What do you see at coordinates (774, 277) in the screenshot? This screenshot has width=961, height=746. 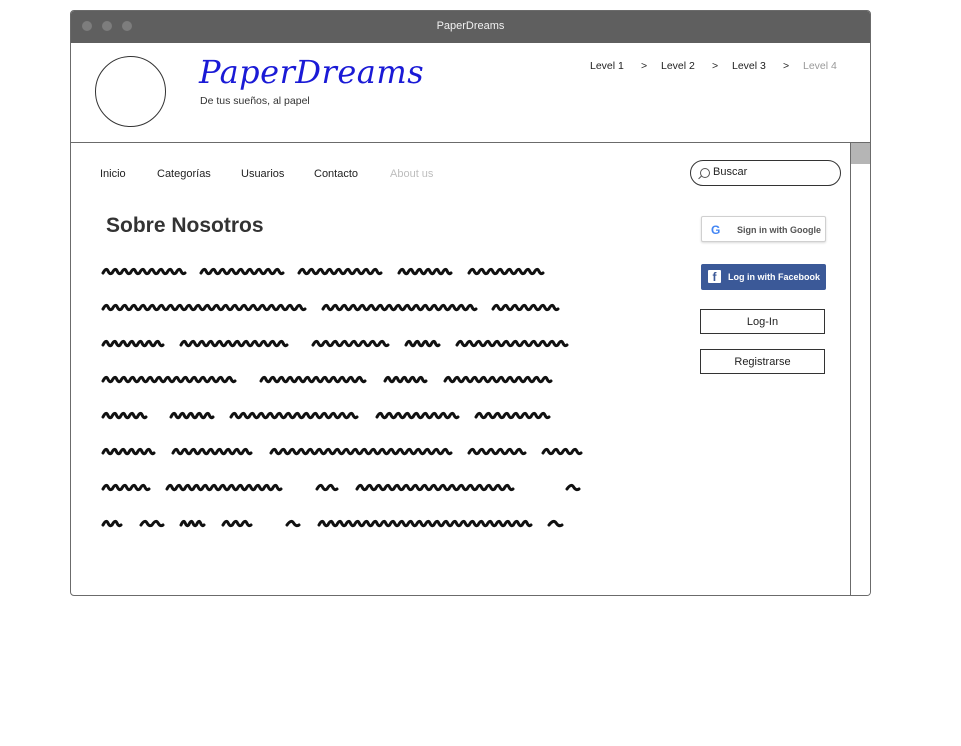 I see `facebook-login-label: Log in with Facebook` at bounding box center [774, 277].